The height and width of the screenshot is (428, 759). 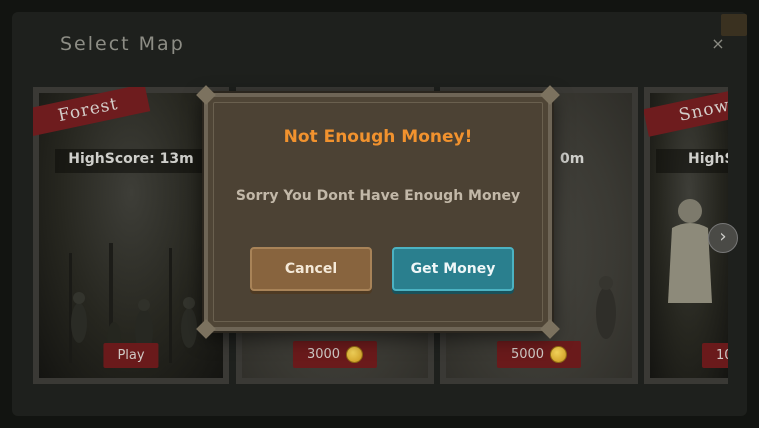 I want to click on page-title: Select Map, so click(x=122, y=44).